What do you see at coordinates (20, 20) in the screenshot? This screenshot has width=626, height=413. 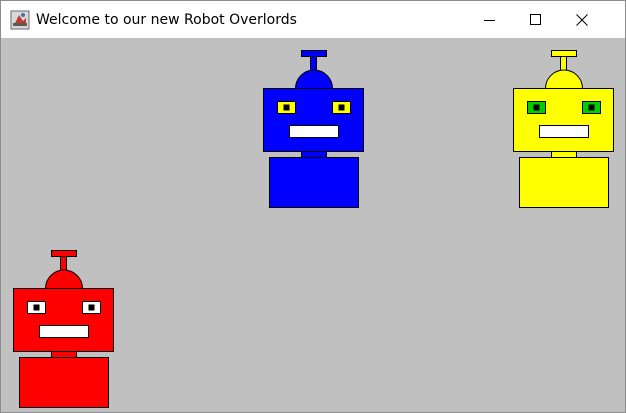 I see `java-app-icon` at bounding box center [20, 20].